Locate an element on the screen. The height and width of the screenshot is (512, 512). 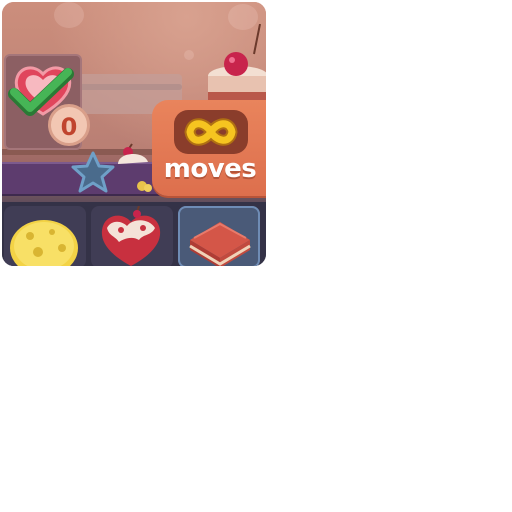
goal-remaining-count: 0 is located at coordinates (69, 125).